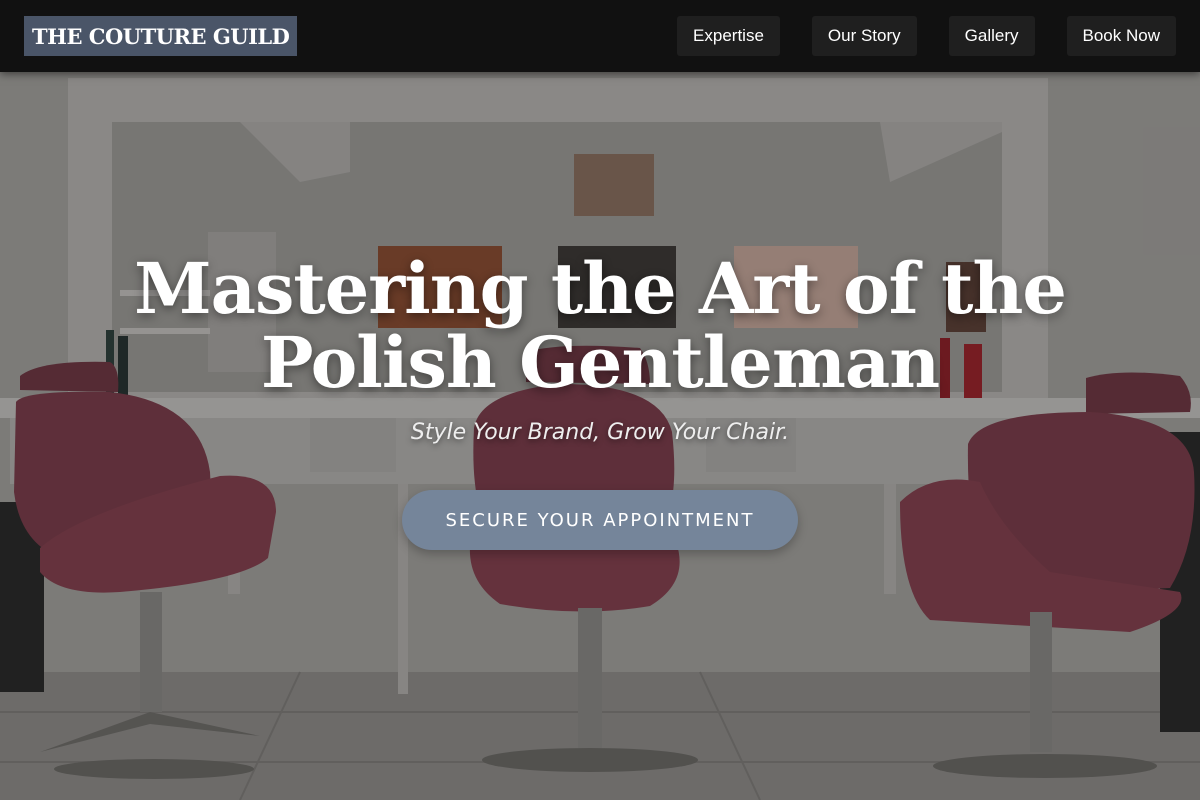 This screenshot has height=800, width=1200. What do you see at coordinates (600, 288) in the screenshot?
I see `hero-headline-line1: Mastering the Art of the` at bounding box center [600, 288].